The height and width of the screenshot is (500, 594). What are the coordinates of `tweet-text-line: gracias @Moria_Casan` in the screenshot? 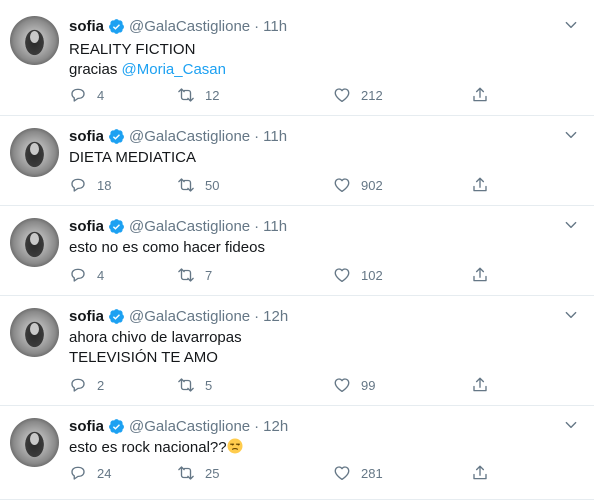 It's located at (147, 70).